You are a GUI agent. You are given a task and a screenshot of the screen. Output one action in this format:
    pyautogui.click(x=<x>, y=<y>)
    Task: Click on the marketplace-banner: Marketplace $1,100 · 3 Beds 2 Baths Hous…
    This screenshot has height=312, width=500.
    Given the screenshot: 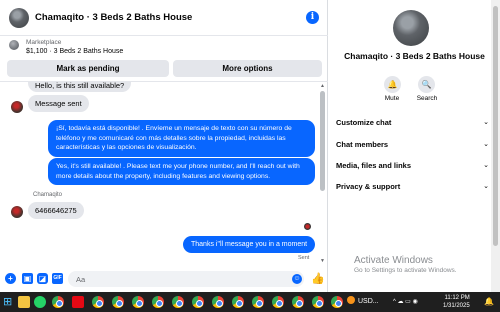 What is the action you would take?
    pyautogui.click(x=164, y=59)
    